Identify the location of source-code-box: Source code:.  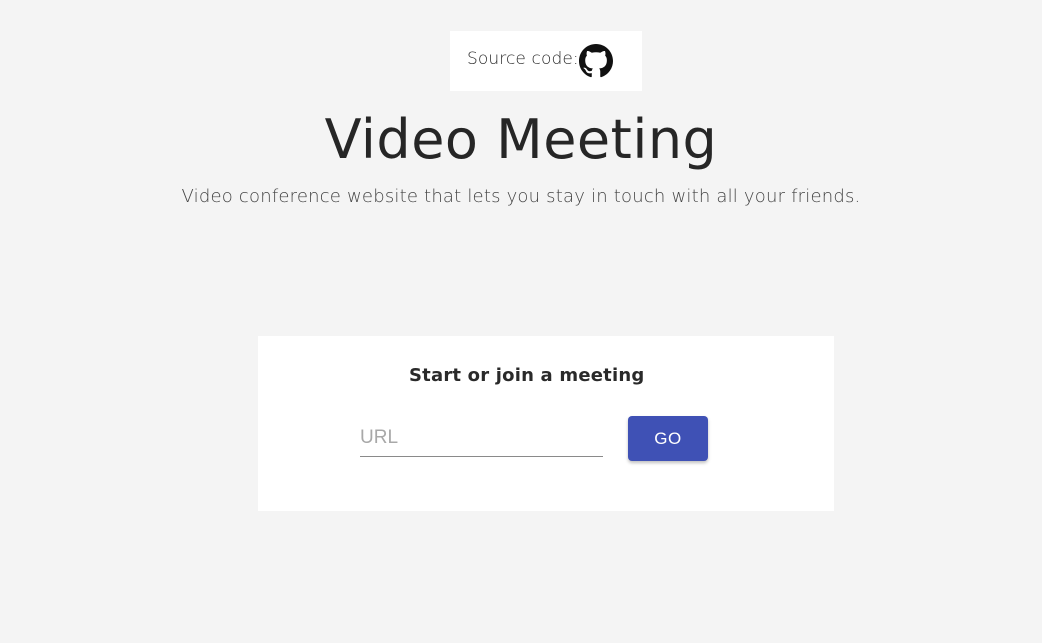
(546, 61).